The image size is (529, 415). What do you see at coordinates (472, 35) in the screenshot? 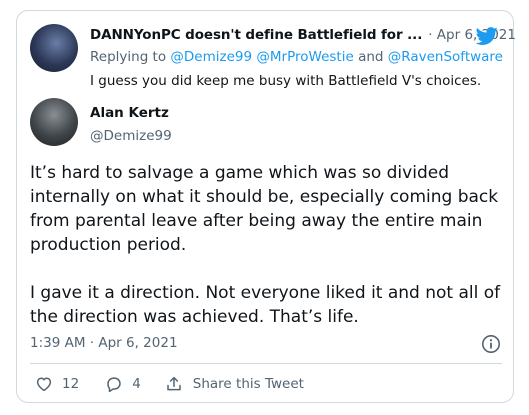
I see `reply-date: · Apr 6, 2021` at bounding box center [472, 35].